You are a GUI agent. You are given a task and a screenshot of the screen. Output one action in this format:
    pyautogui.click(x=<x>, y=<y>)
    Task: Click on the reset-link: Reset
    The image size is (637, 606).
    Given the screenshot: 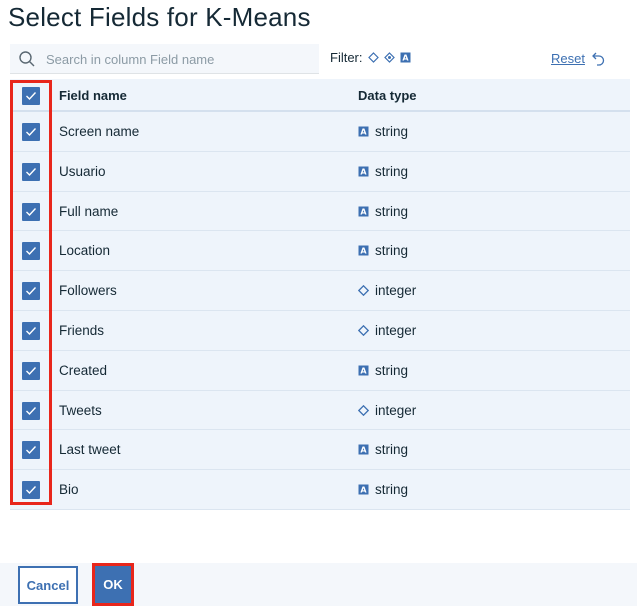 What is the action you would take?
    pyautogui.click(x=578, y=58)
    